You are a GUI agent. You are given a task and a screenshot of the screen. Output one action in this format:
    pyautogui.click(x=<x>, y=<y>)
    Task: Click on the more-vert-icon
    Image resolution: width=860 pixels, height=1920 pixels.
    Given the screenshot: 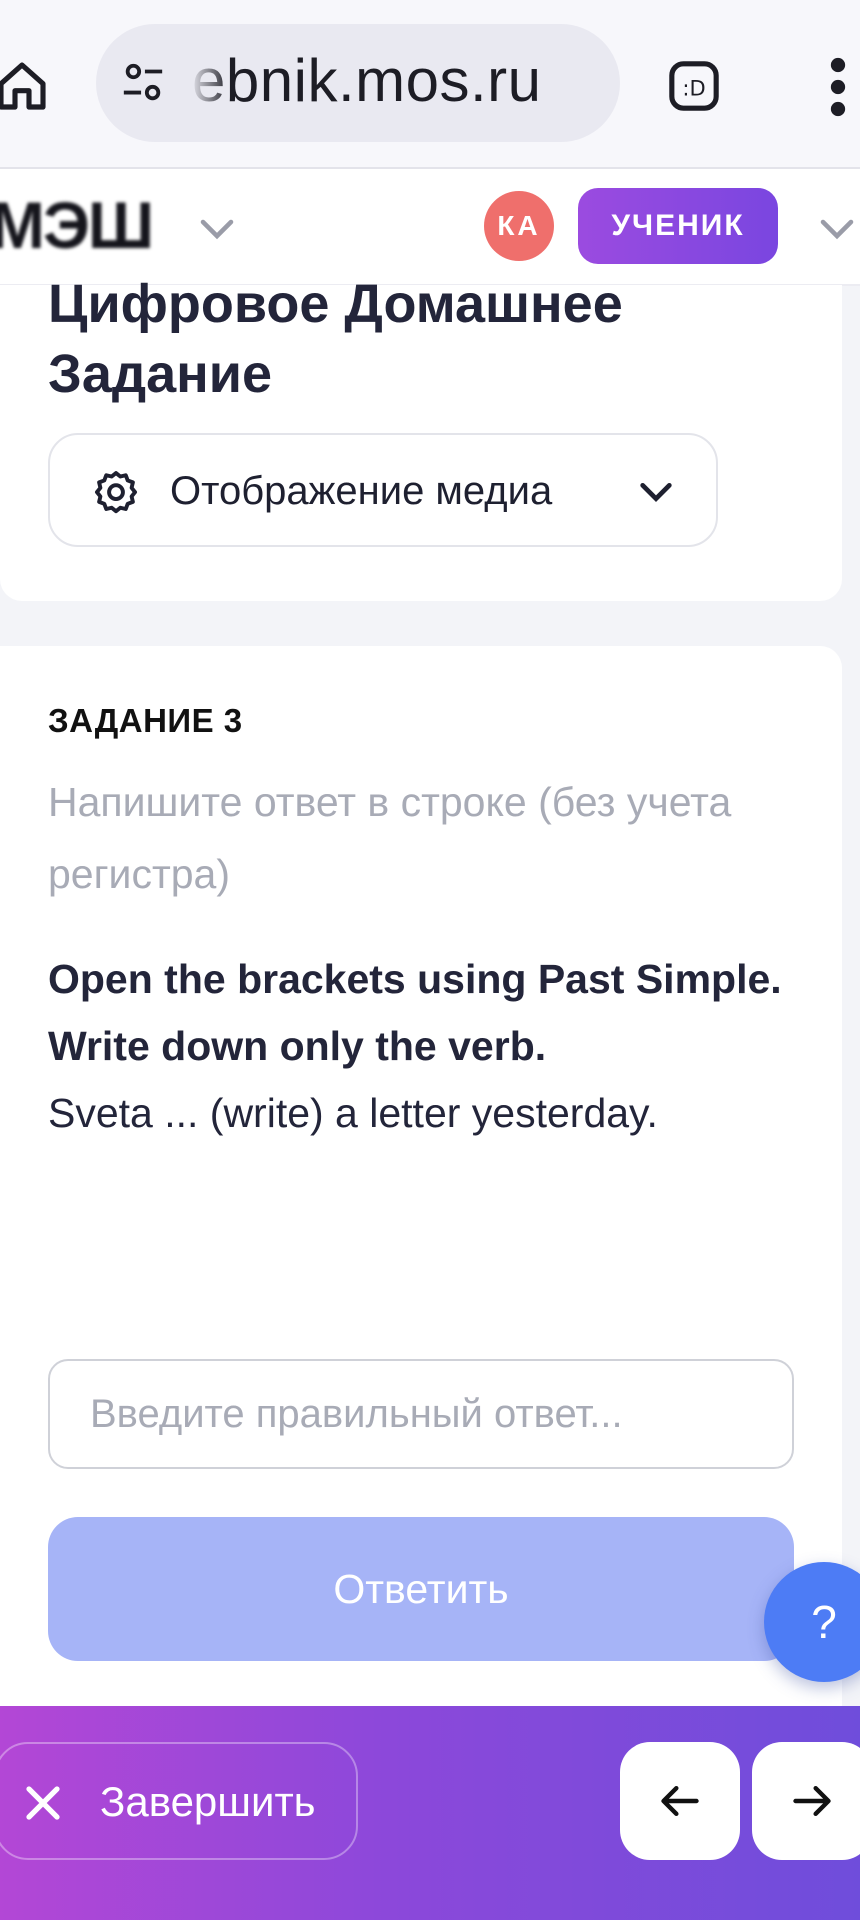 What is the action you would take?
    pyautogui.click(x=838, y=87)
    